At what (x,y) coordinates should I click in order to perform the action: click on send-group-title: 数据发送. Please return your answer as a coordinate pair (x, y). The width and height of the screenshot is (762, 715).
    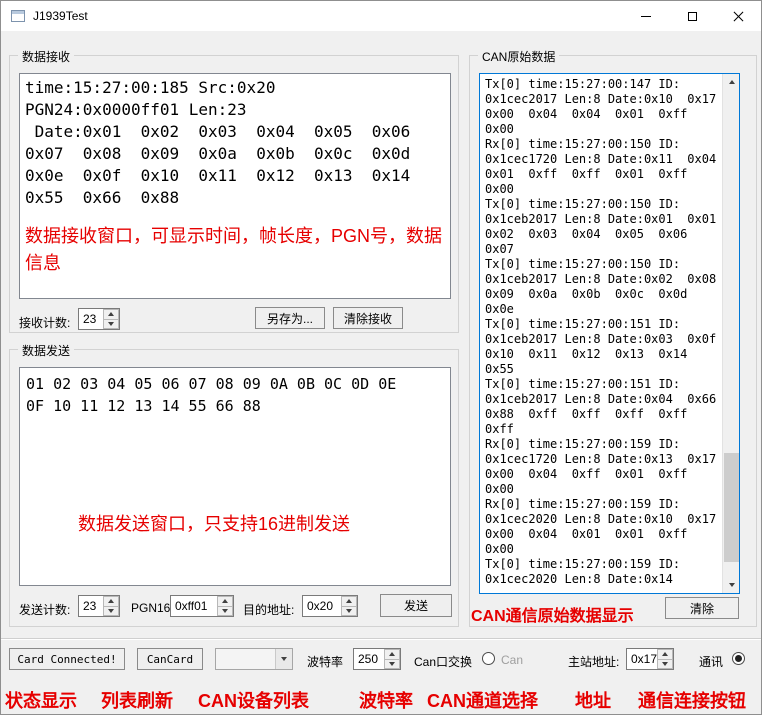
    Looking at the image, I should click on (46, 350).